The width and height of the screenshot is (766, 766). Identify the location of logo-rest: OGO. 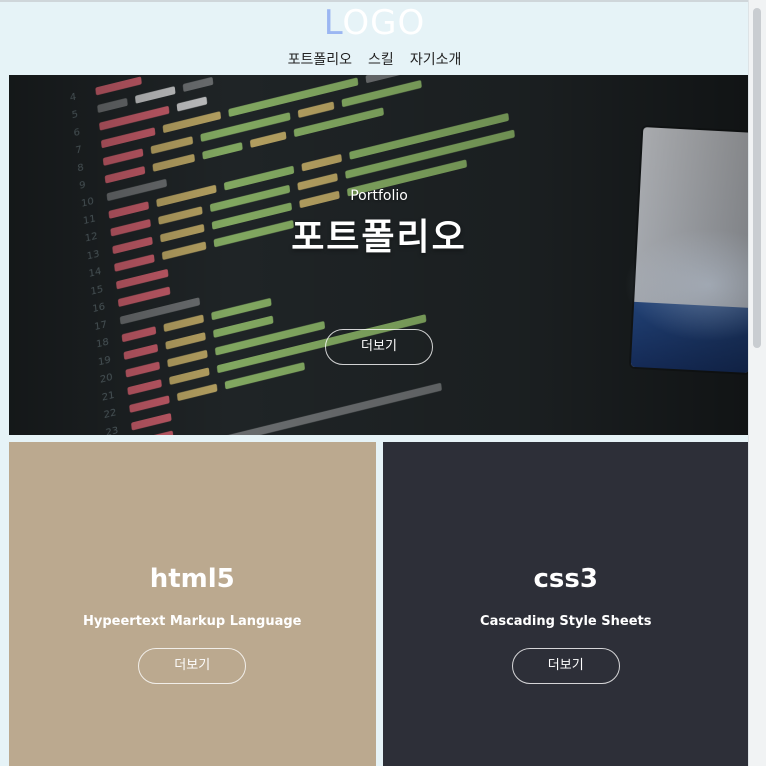
(384, 23).